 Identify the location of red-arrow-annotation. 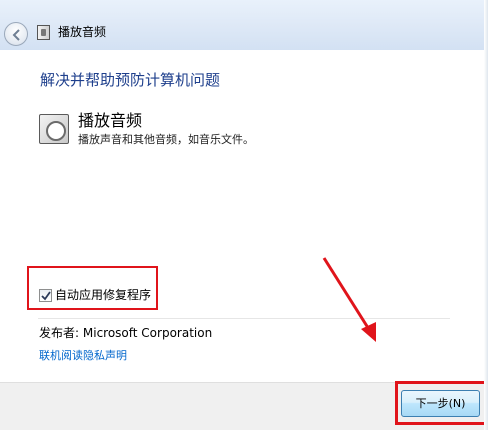
(349, 299).